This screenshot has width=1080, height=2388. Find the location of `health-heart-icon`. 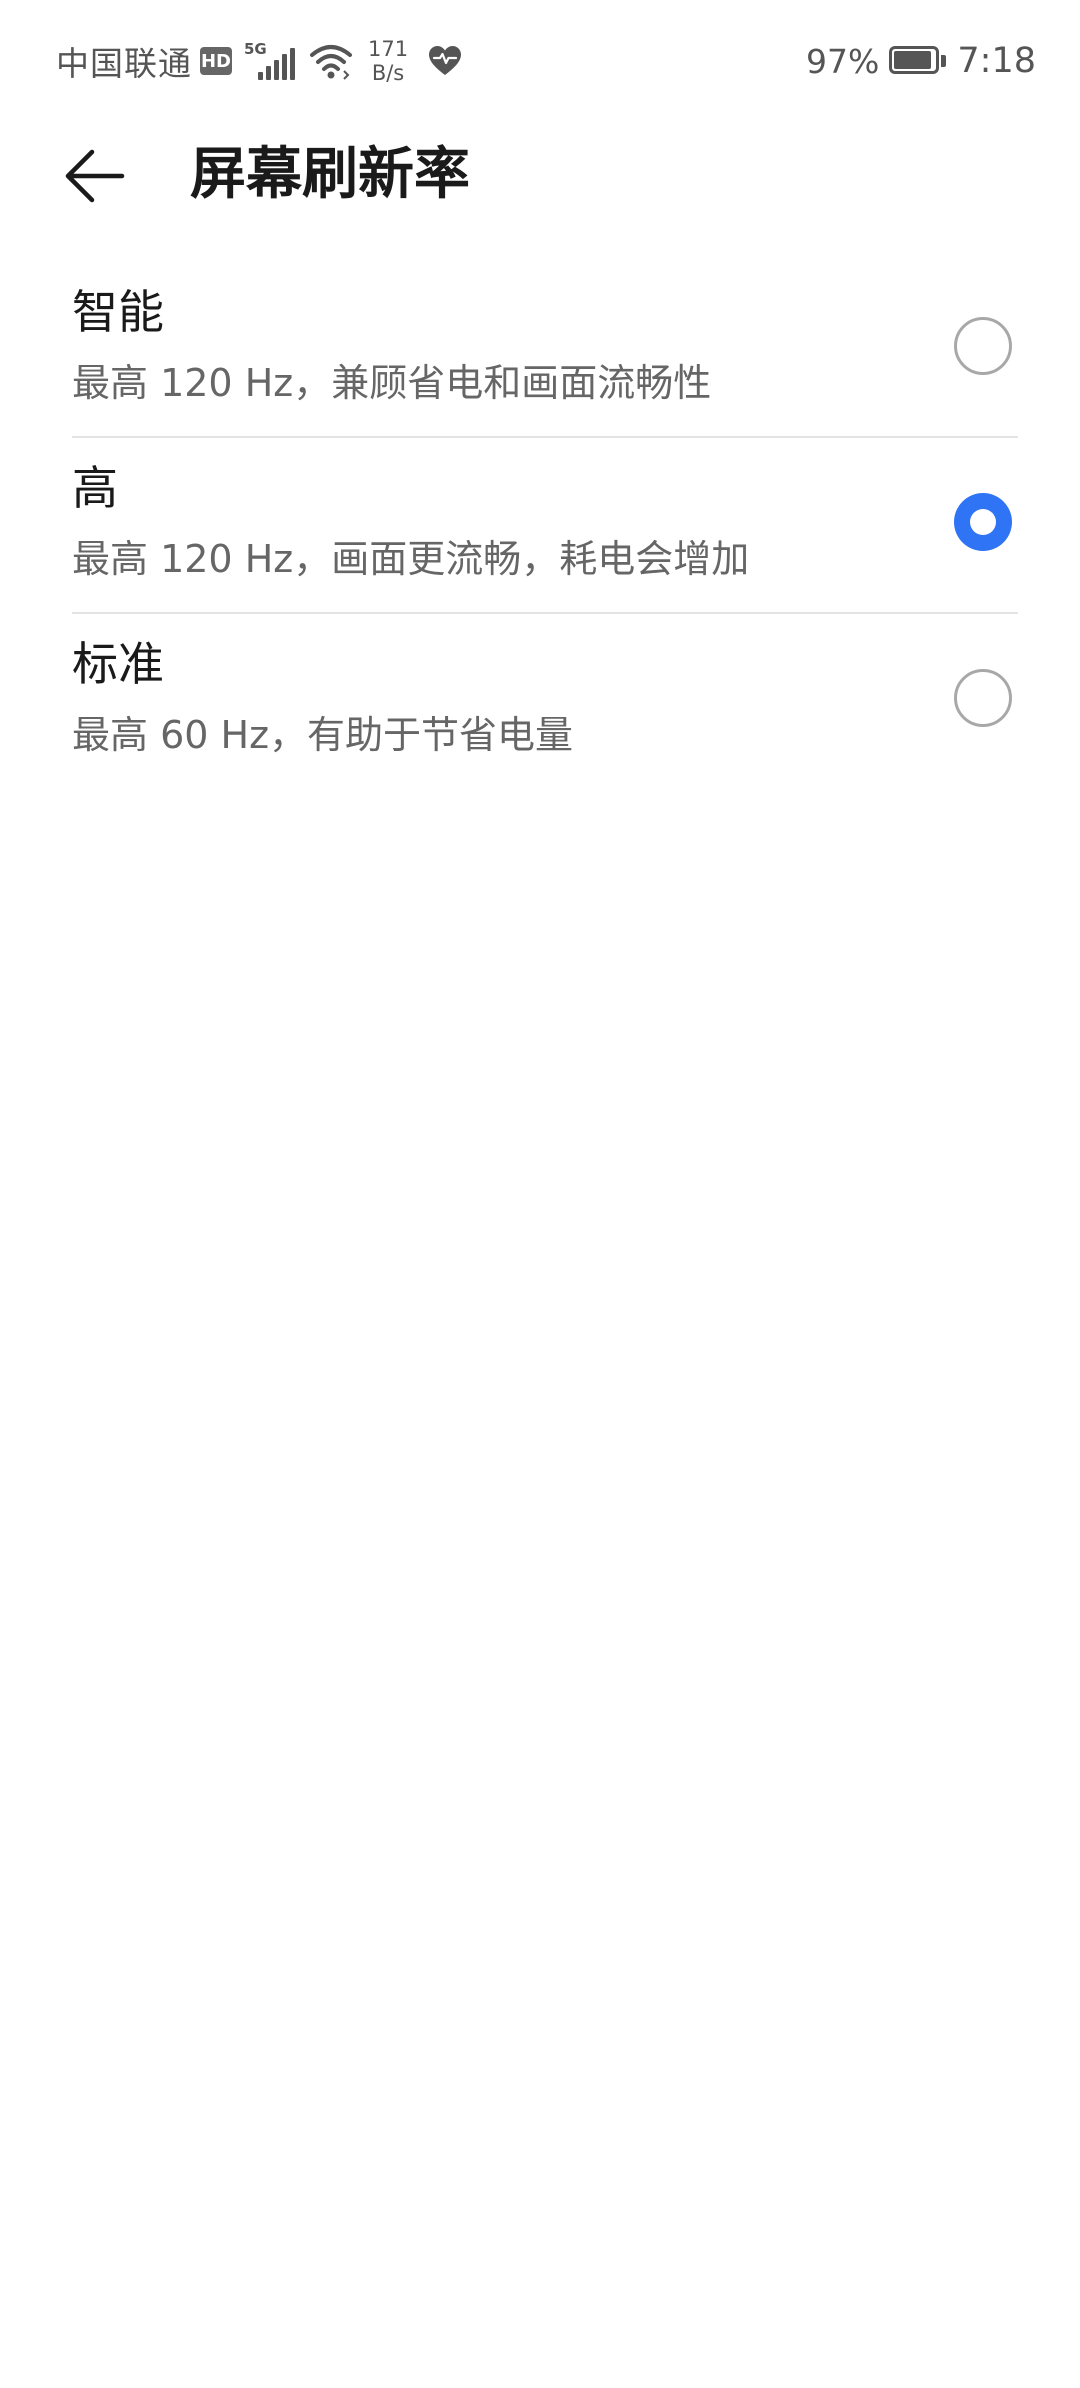

health-heart-icon is located at coordinates (445, 60).